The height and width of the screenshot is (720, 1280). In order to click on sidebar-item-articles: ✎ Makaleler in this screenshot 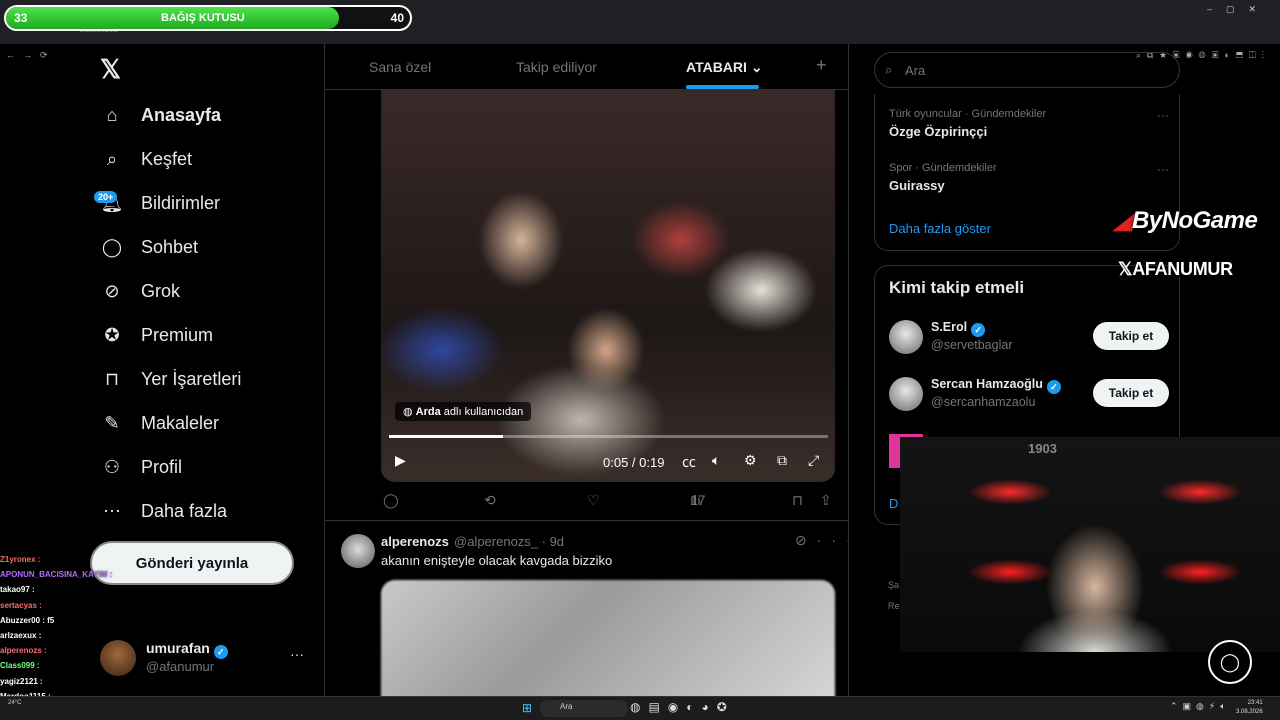, I will do `click(210, 423)`.